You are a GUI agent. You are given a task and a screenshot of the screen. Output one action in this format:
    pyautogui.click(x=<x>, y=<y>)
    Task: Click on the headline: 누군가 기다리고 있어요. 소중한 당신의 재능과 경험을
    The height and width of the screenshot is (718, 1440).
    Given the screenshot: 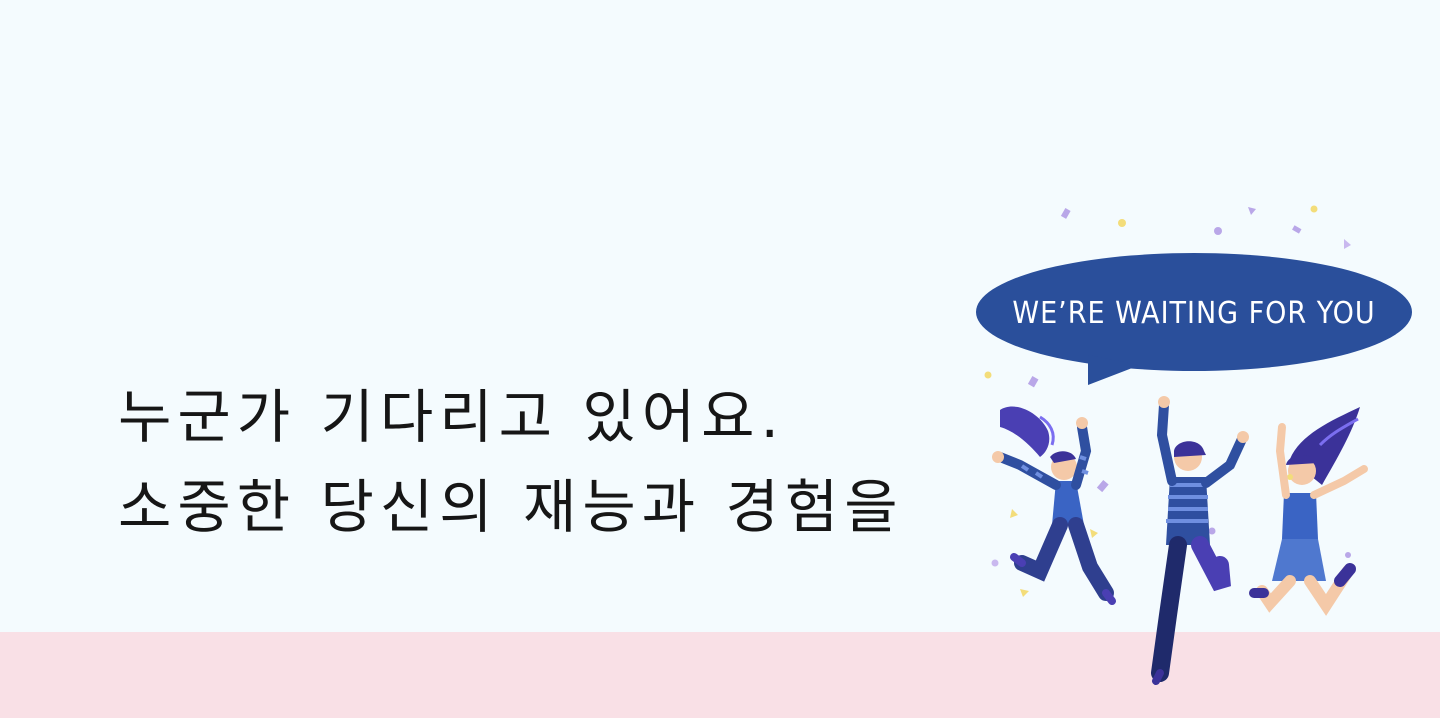 What is the action you would take?
    pyautogui.click(x=511, y=462)
    